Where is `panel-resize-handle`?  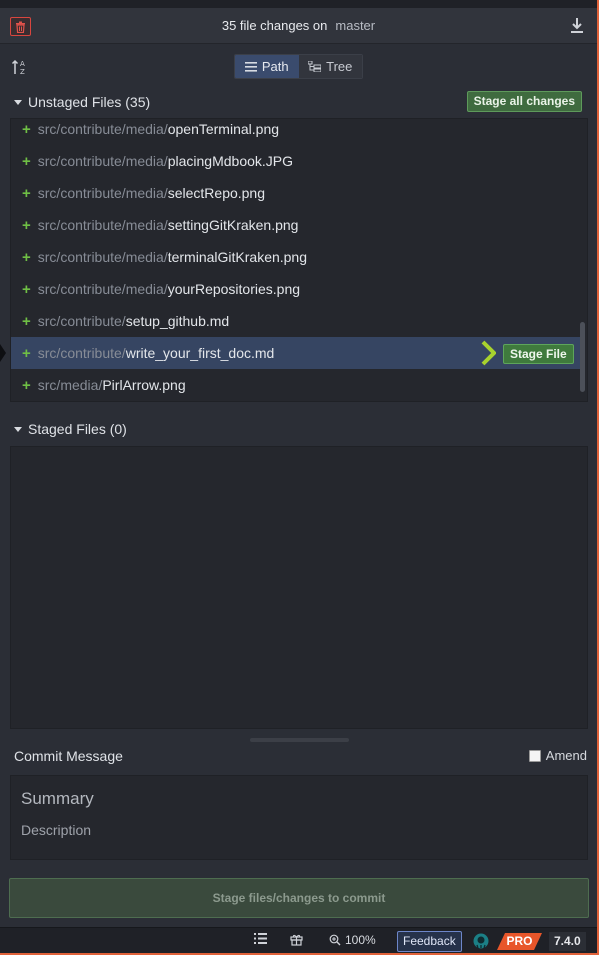
panel-resize-handle is located at coordinates (299, 740).